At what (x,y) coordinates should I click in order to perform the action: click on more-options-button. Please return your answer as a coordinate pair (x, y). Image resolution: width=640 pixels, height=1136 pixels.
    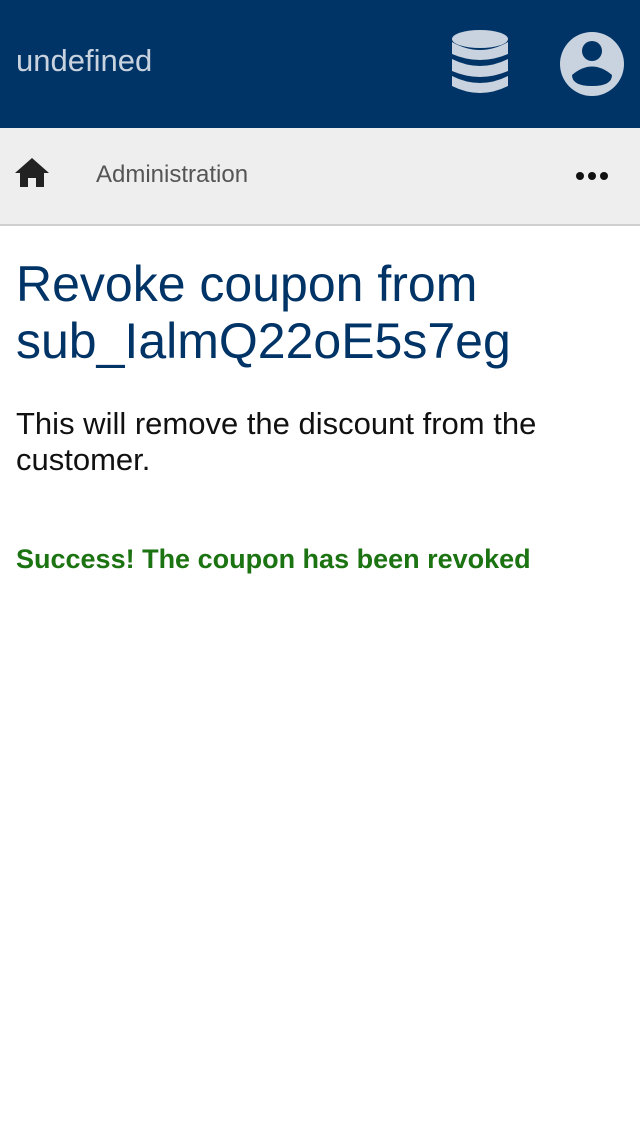
    Looking at the image, I should click on (592, 176).